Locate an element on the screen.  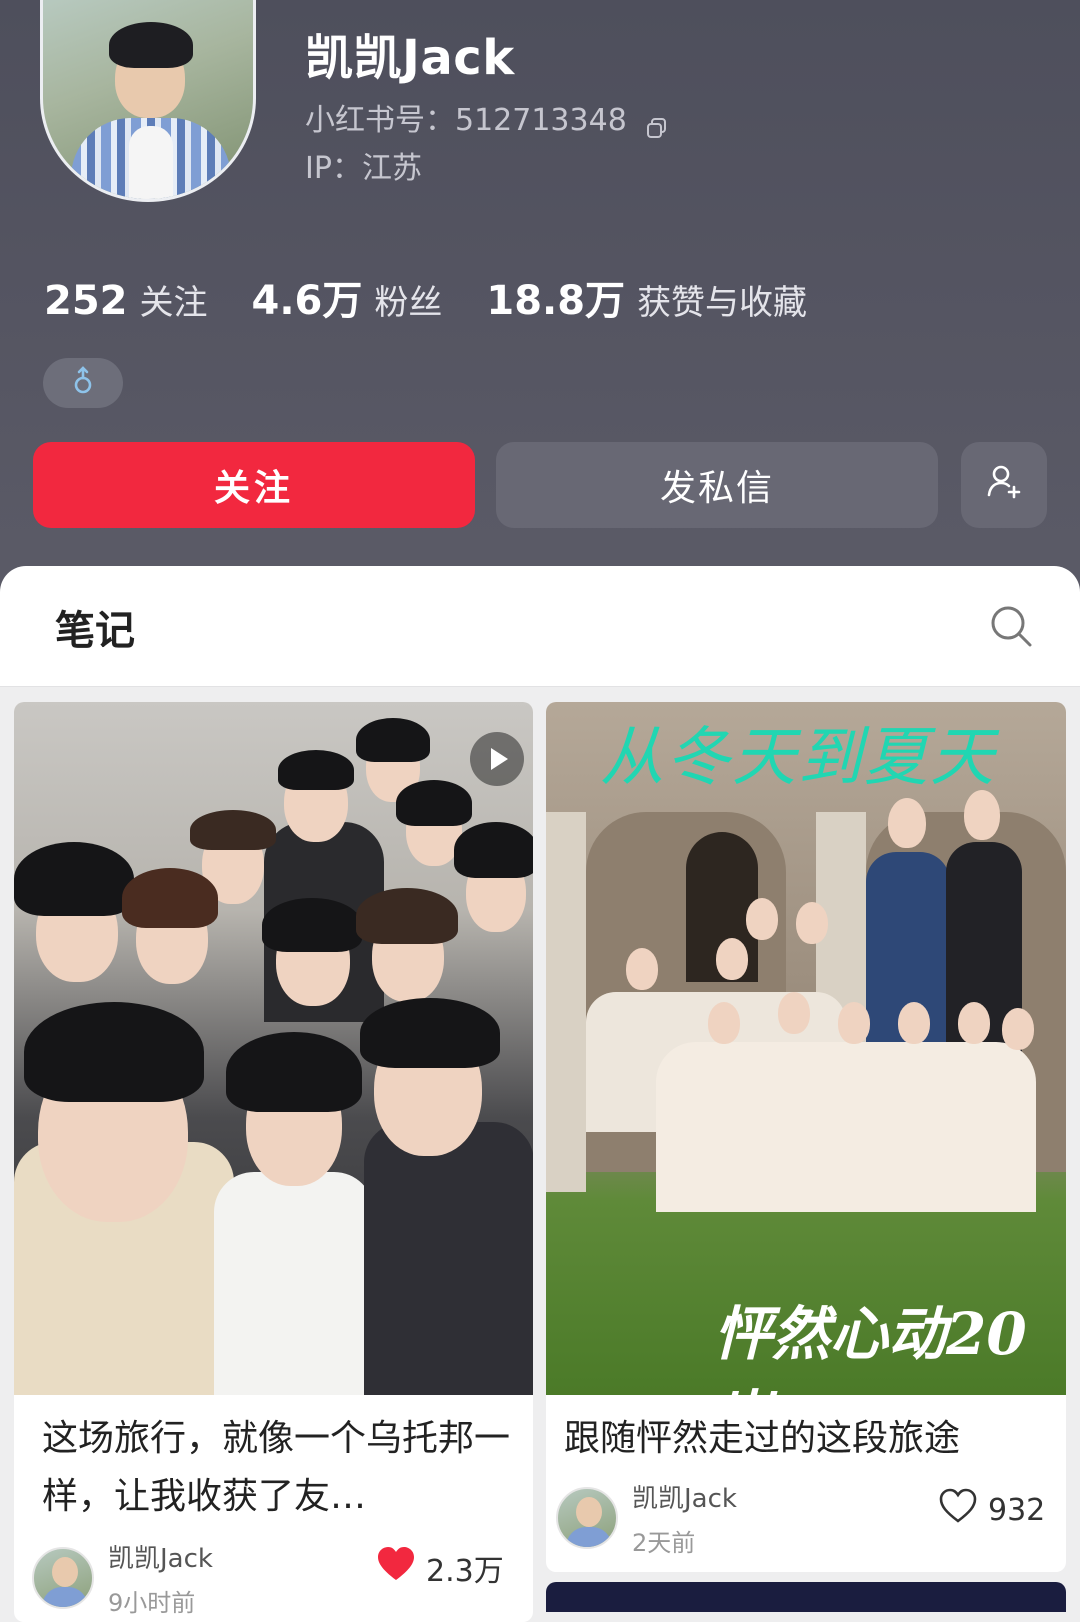
stat-likes-collects: 18.8万 获赞与收藏 is located at coordinates (646, 297).